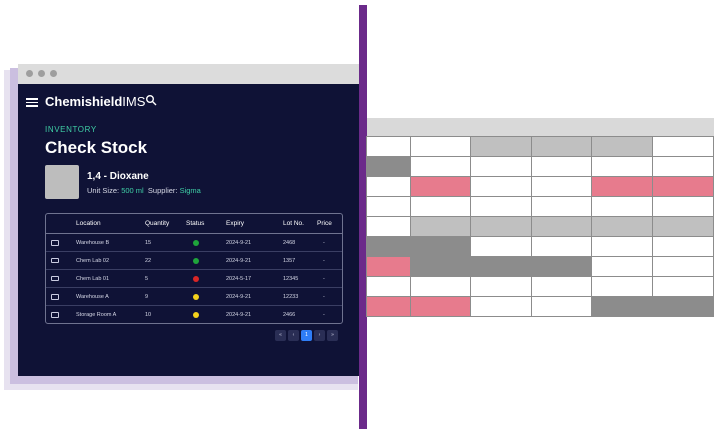 This screenshot has width=714, height=429. I want to click on table-row: Chem Lab 02 22 2024-9-21 1357 -, so click(194, 261).